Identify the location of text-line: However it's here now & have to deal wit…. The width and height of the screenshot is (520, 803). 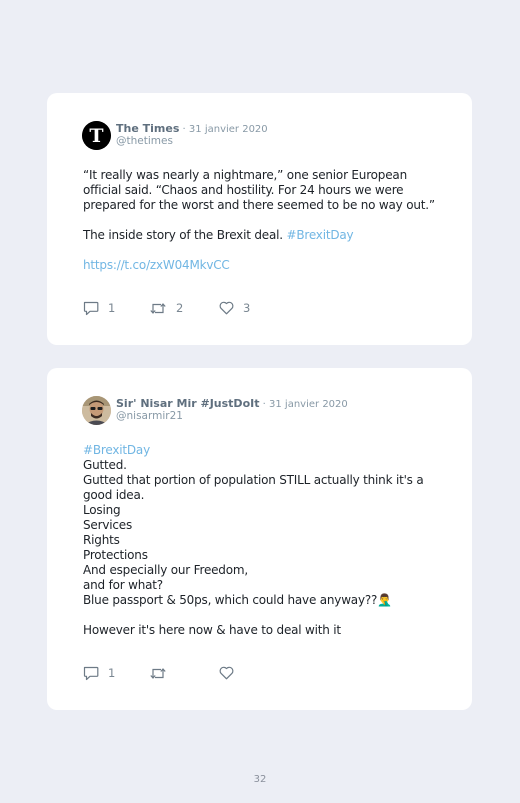
(212, 630).